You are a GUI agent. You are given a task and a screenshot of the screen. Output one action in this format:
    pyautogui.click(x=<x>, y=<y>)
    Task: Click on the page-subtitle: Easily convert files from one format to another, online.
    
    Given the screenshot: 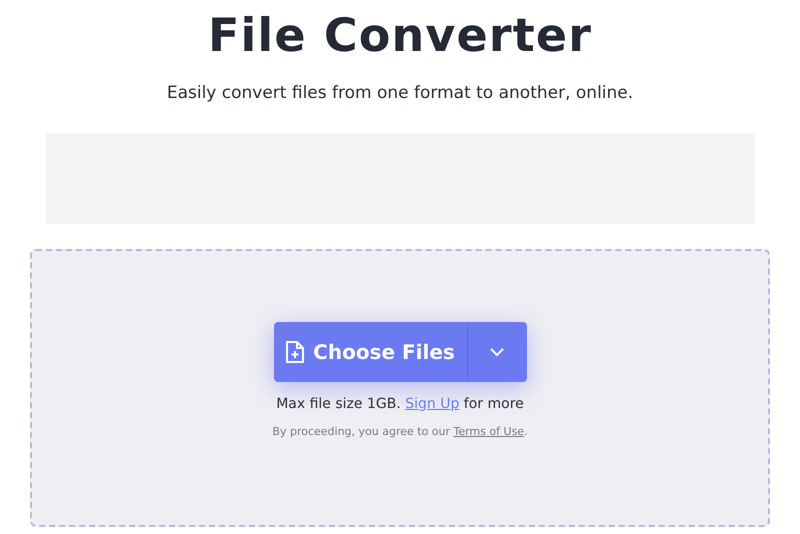 What is the action you would take?
    pyautogui.click(x=400, y=93)
    